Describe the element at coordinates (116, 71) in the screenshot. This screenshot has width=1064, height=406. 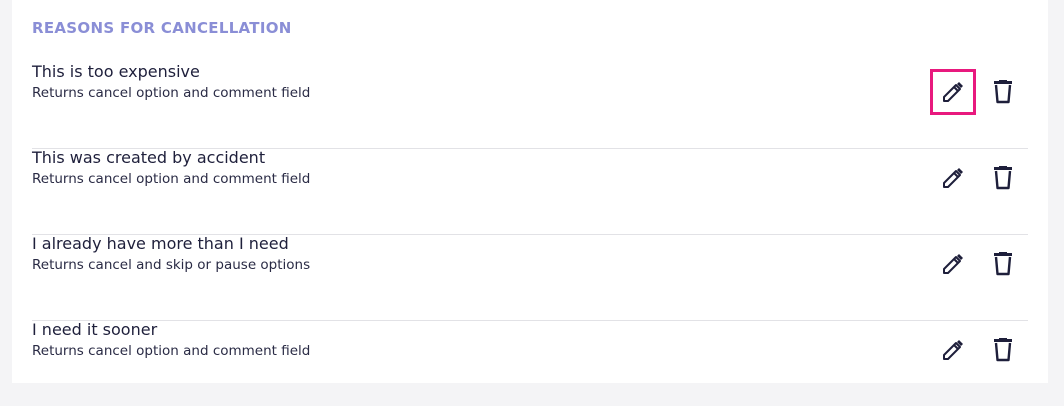
I see `reason-title: This is too expensive` at that location.